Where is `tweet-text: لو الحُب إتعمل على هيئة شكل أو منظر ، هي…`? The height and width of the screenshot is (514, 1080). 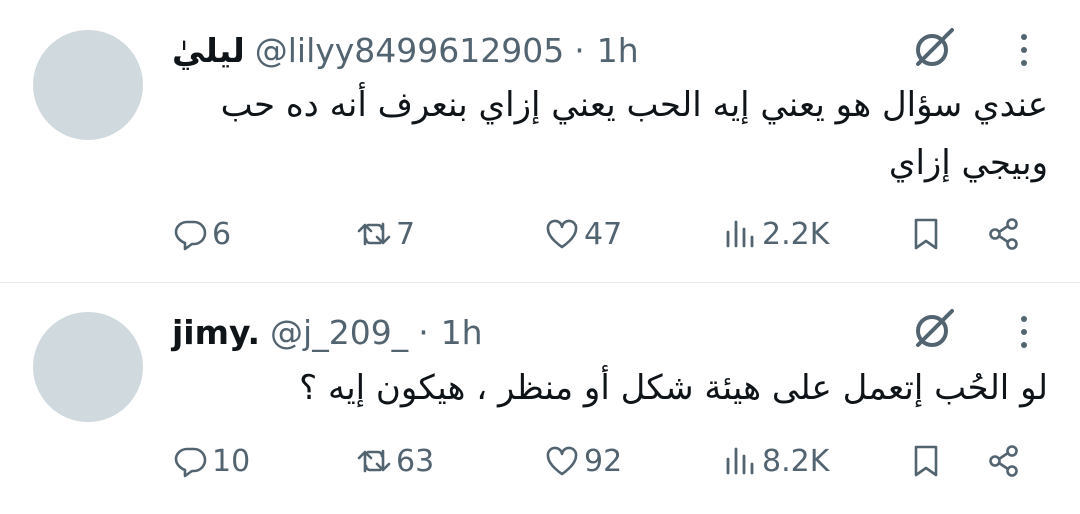 tweet-text: لو الحُب إتعمل على هيئة شكل أو منظر ، هي… is located at coordinates (673, 388).